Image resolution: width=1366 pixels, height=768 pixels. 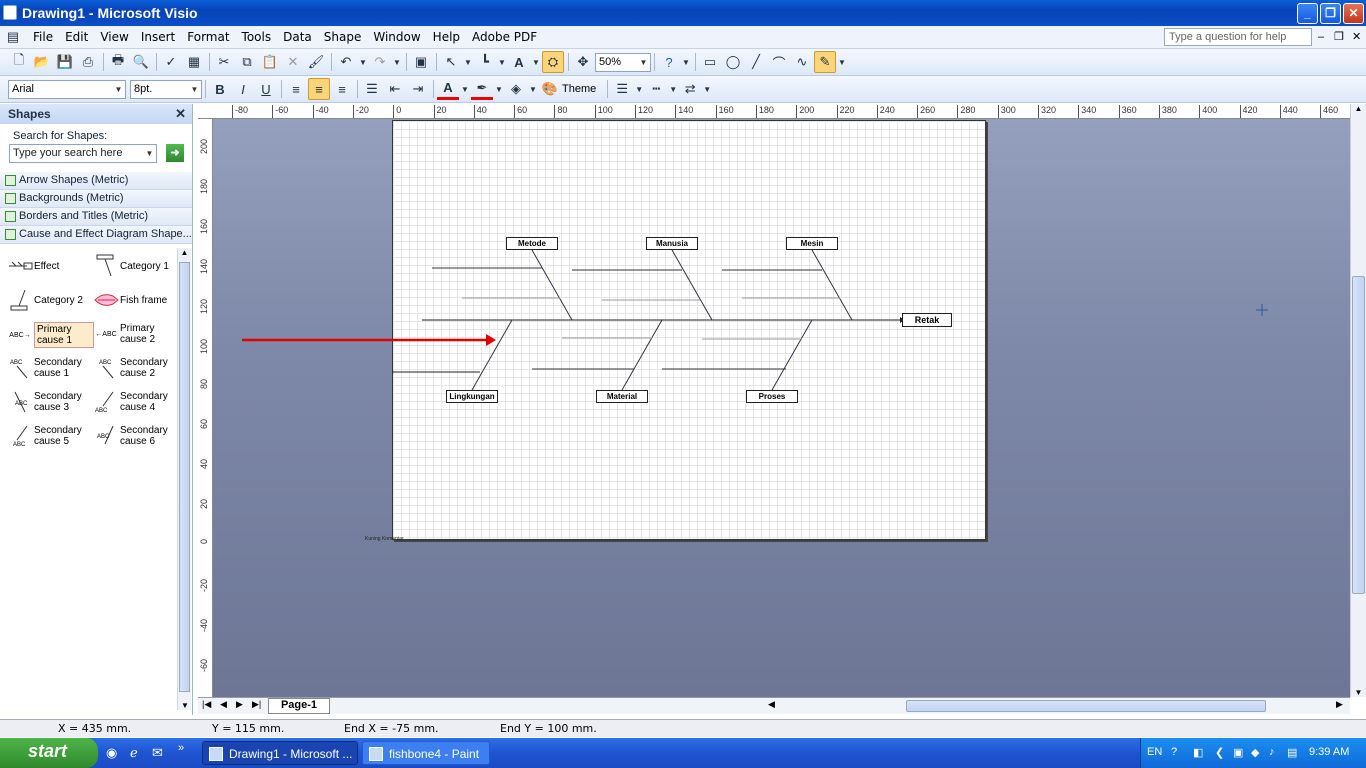 What do you see at coordinates (384, 539) in the screenshot?
I see `small-text: Kuning Komentar` at bounding box center [384, 539].